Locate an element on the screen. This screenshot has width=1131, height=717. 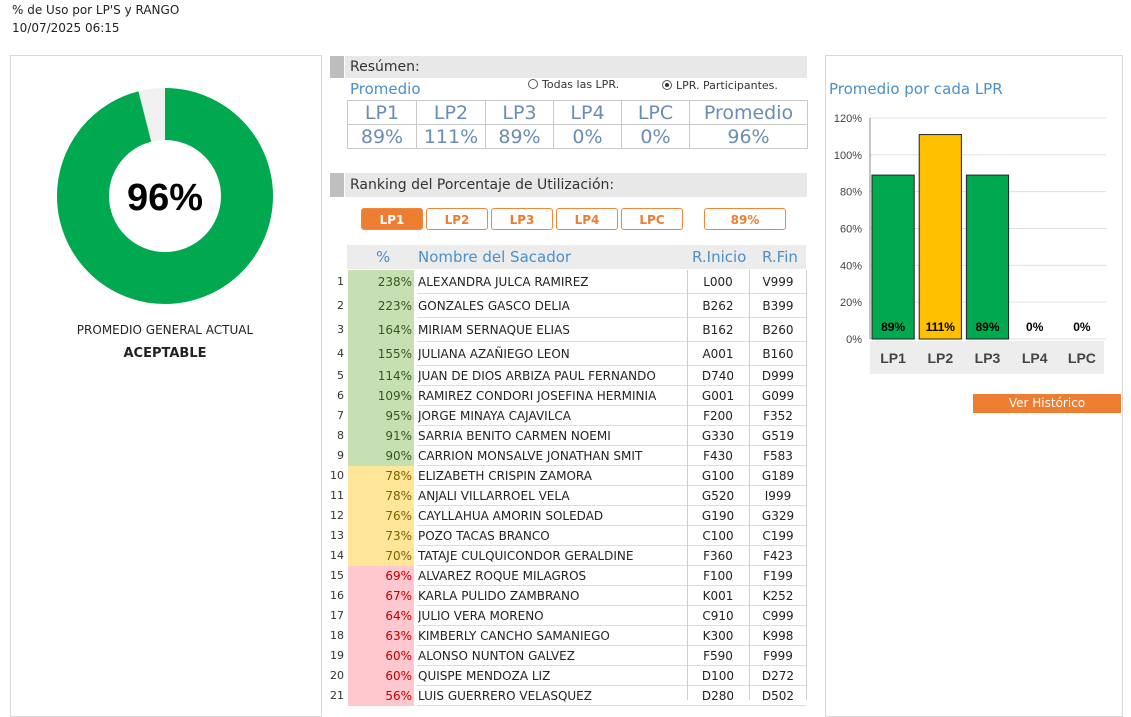
row-rank: 9 is located at coordinates (340, 455).